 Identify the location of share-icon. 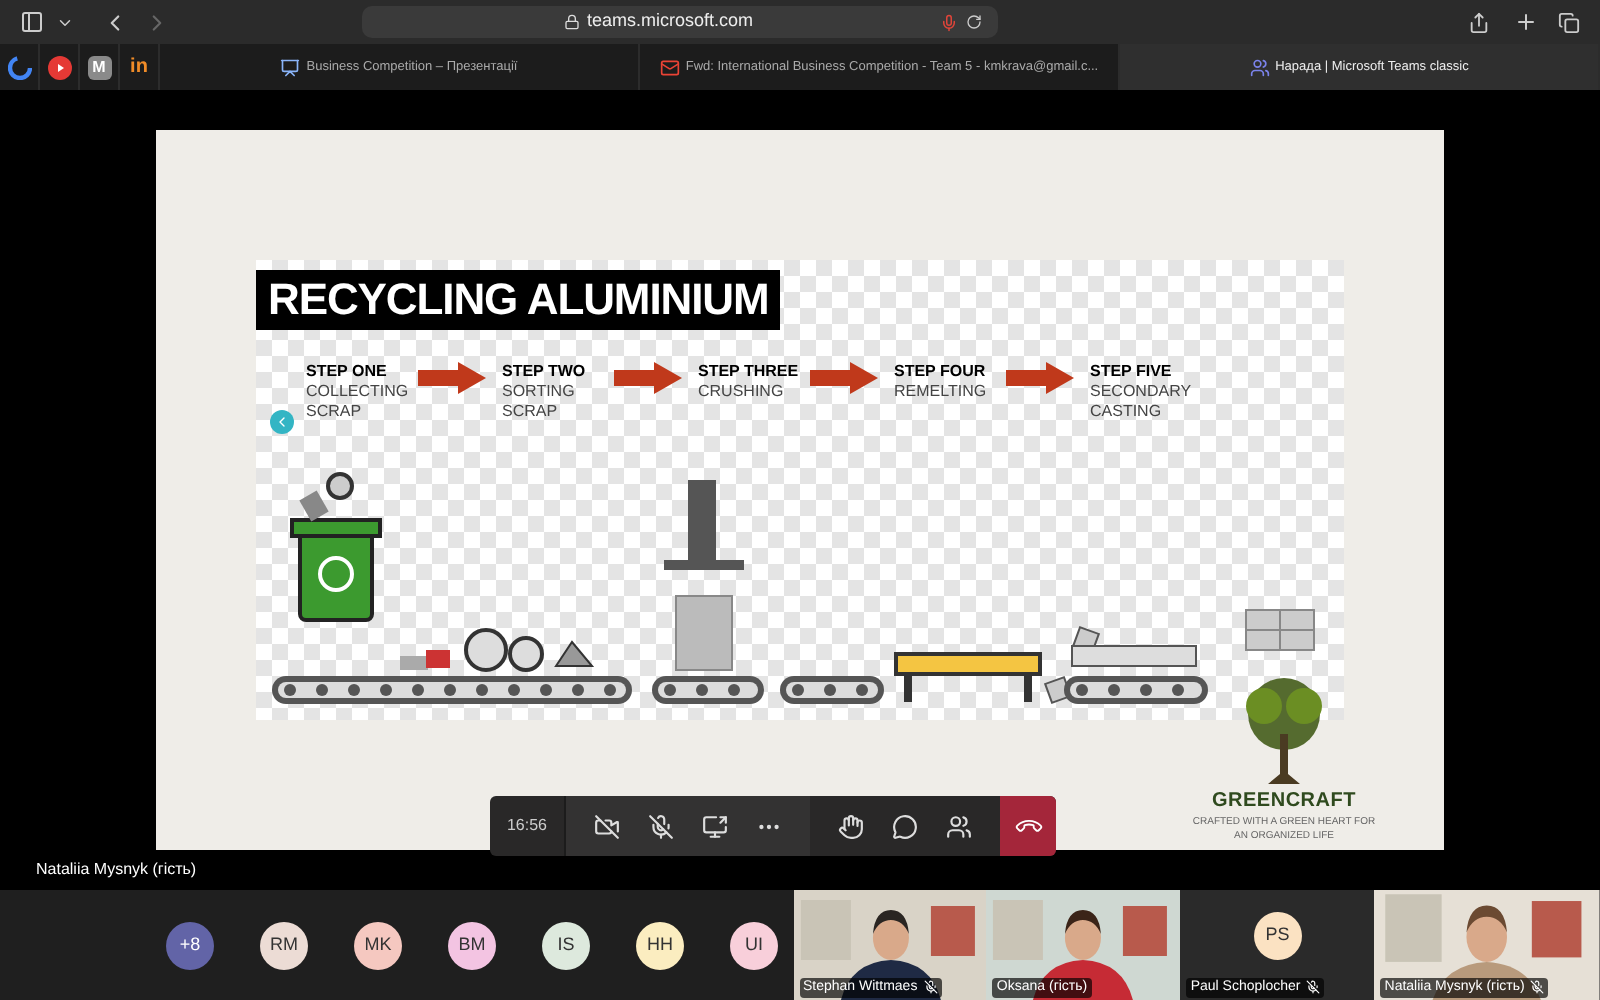
(1479, 22).